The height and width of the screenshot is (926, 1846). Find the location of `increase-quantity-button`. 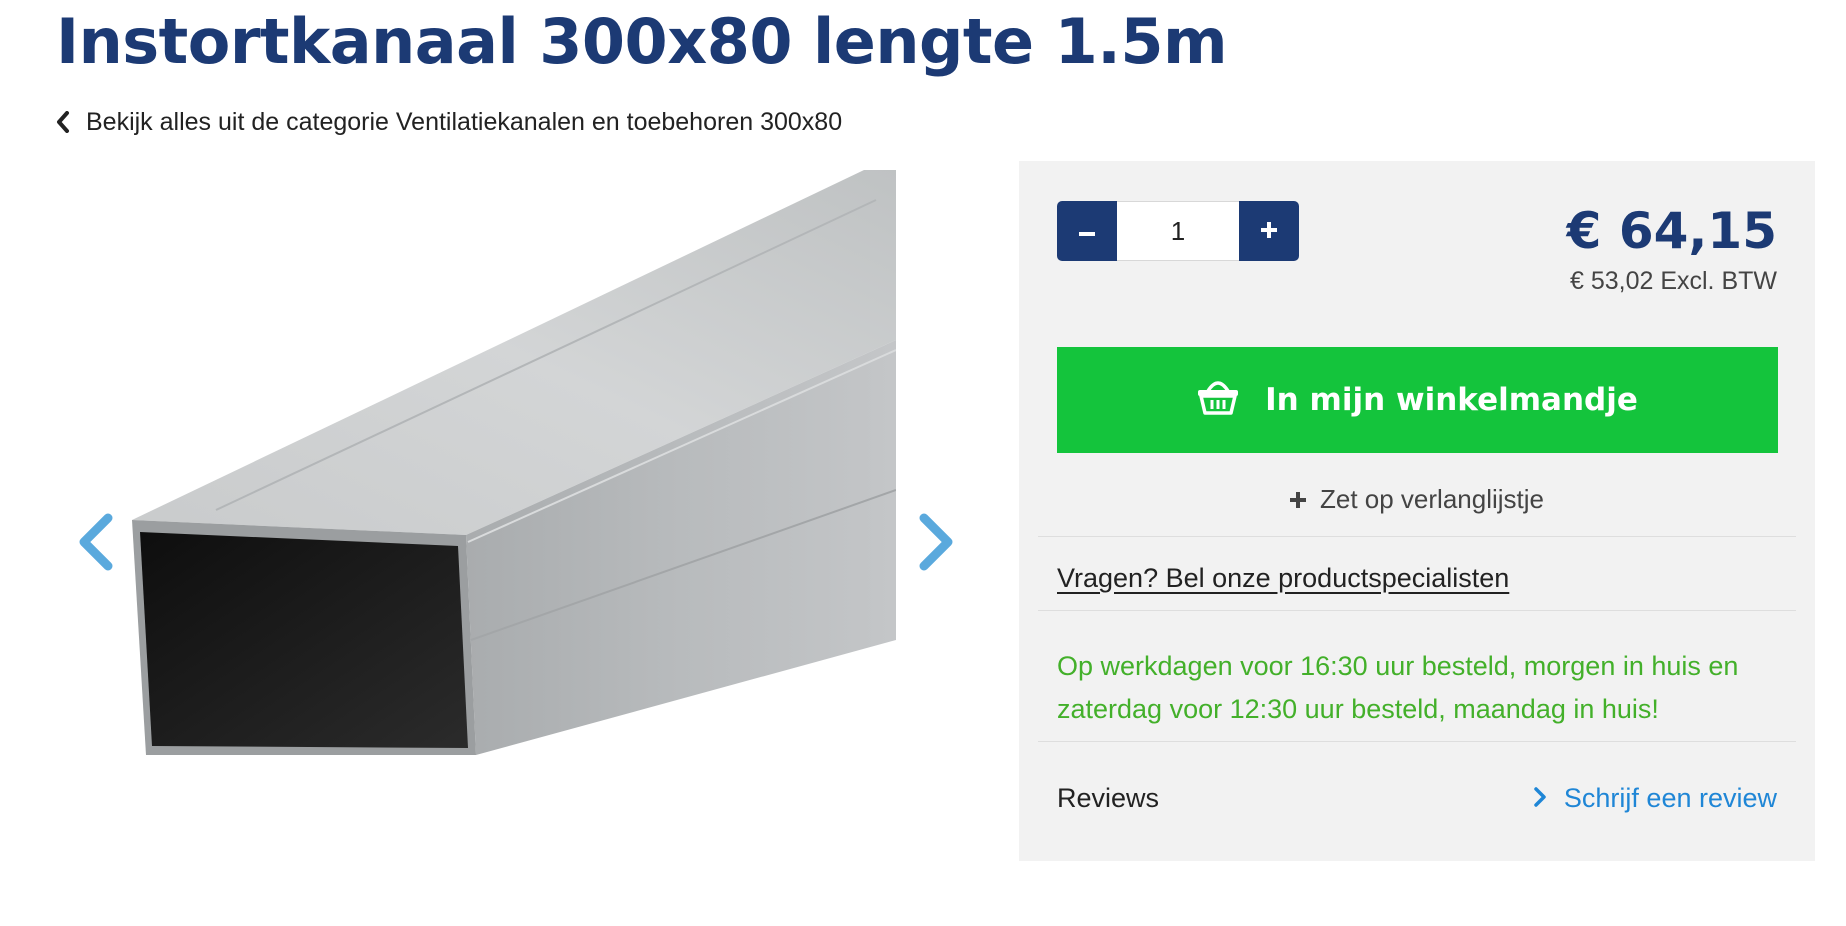

increase-quantity-button is located at coordinates (1269, 231).